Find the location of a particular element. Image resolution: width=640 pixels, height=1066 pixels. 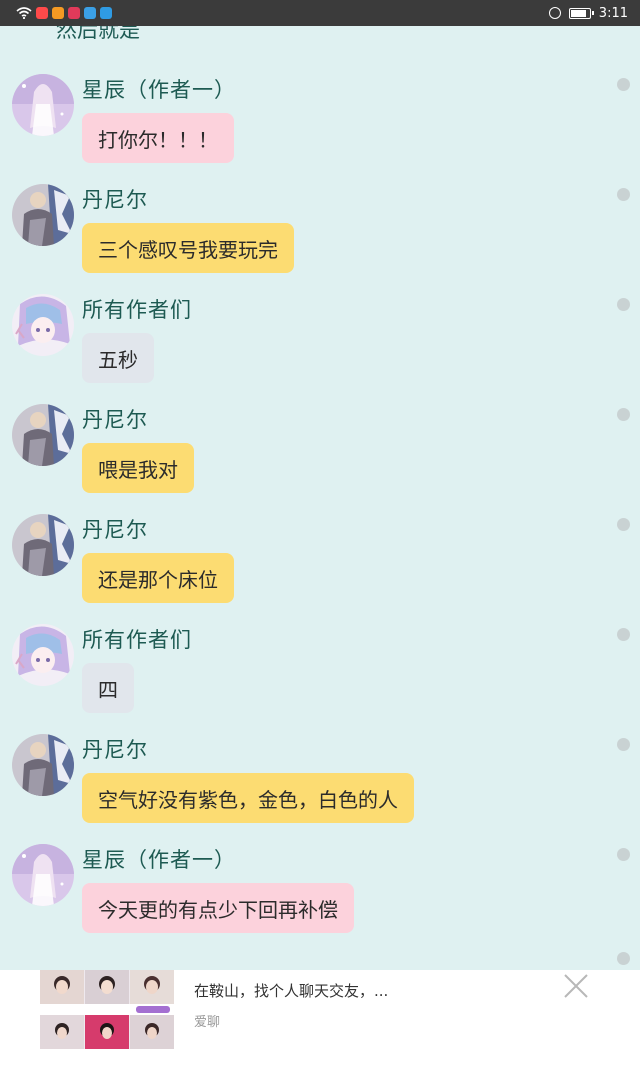

message-bubble: 三个感叹号我要玩完 is located at coordinates (188, 248).